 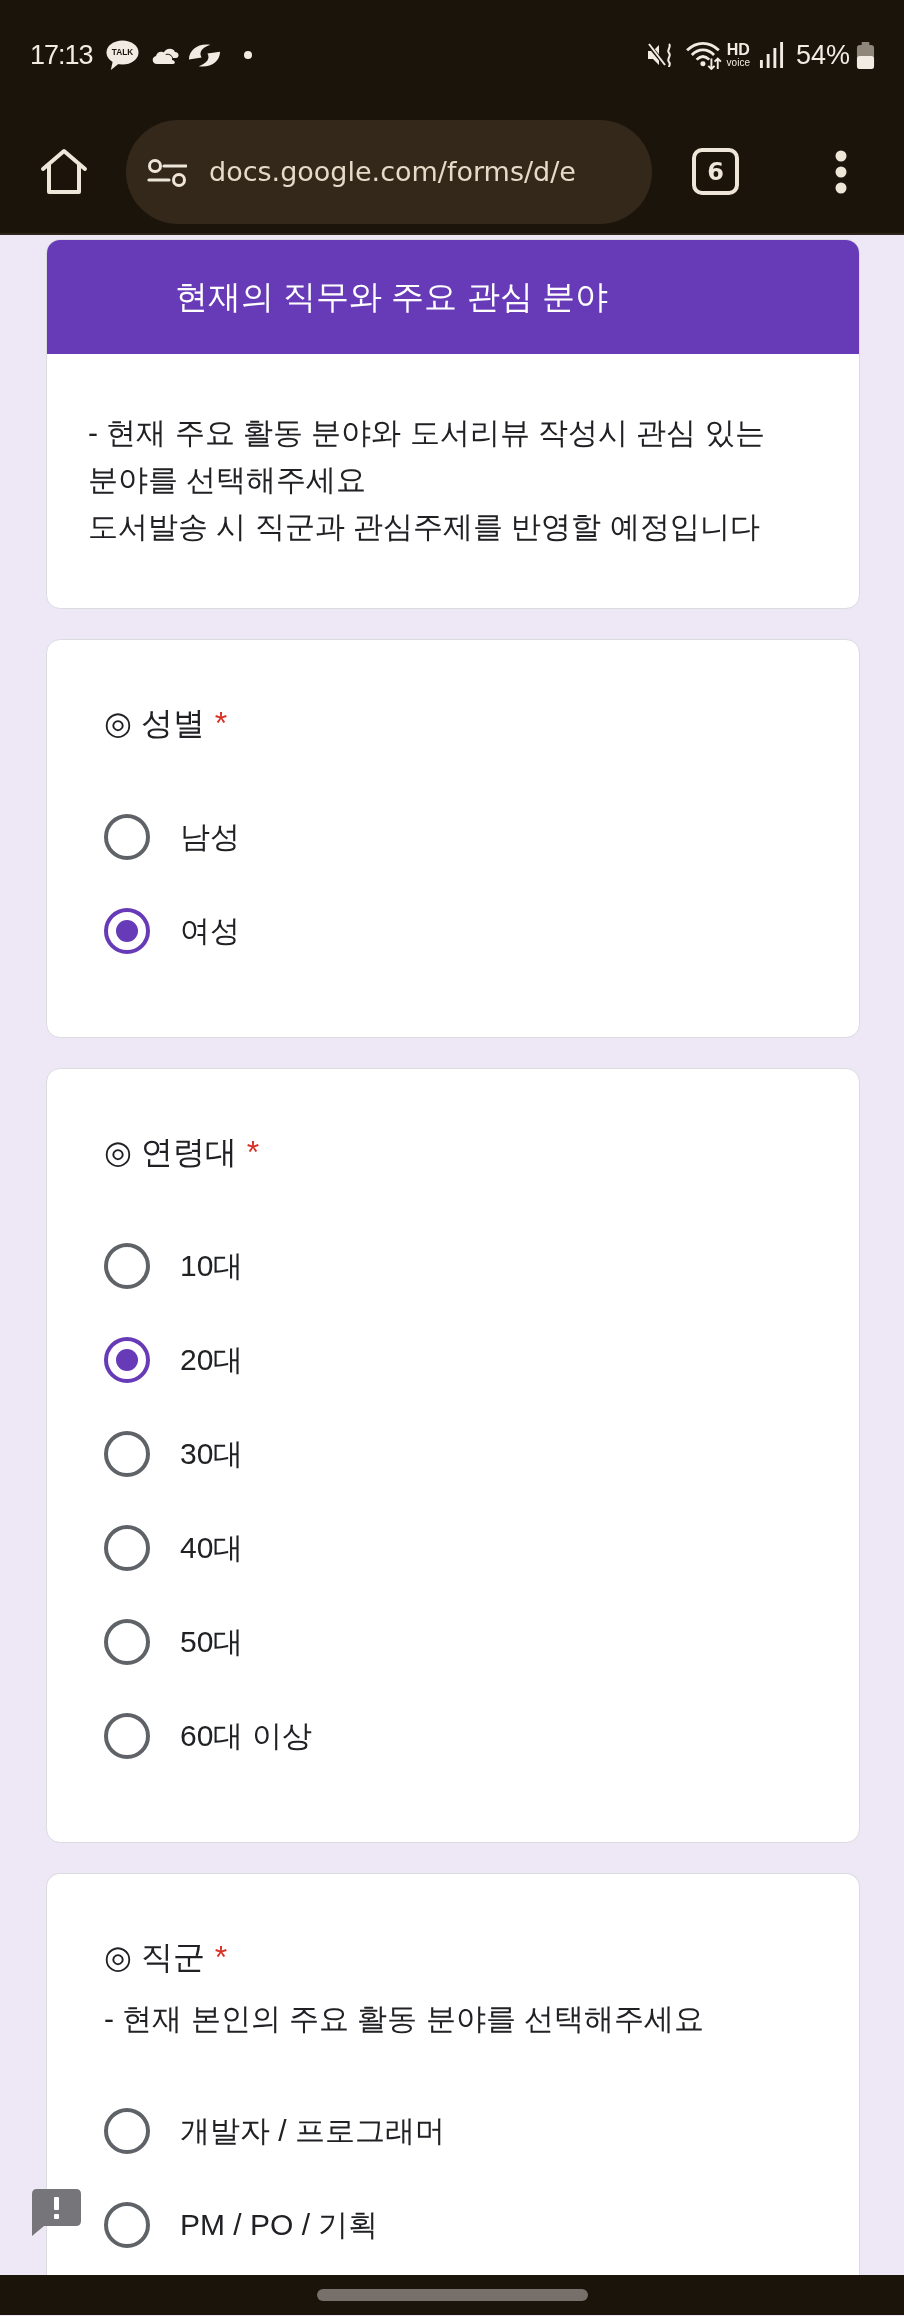 What do you see at coordinates (246, 1736) in the screenshot?
I see `option-label: 60대 이상` at bounding box center [246, 1736].